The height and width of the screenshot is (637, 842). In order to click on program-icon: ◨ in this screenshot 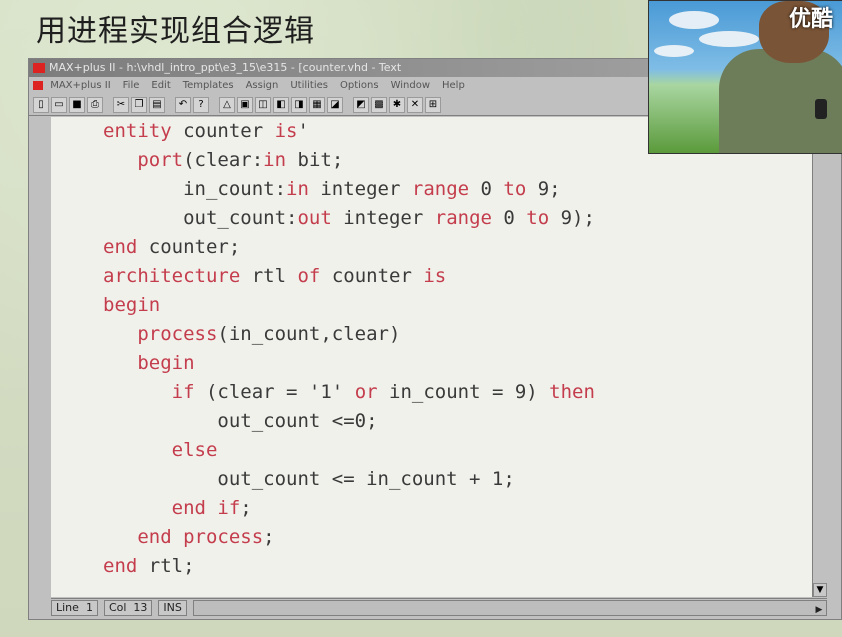, I will do `click(299, 104)`.